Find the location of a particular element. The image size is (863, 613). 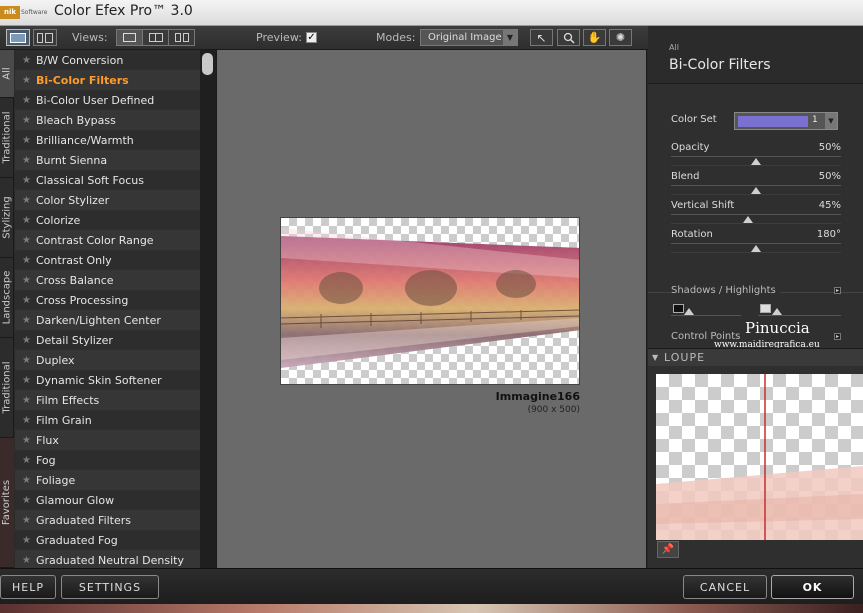

filter-list-item: ★ Colorize is located at coordinates (107, 220).